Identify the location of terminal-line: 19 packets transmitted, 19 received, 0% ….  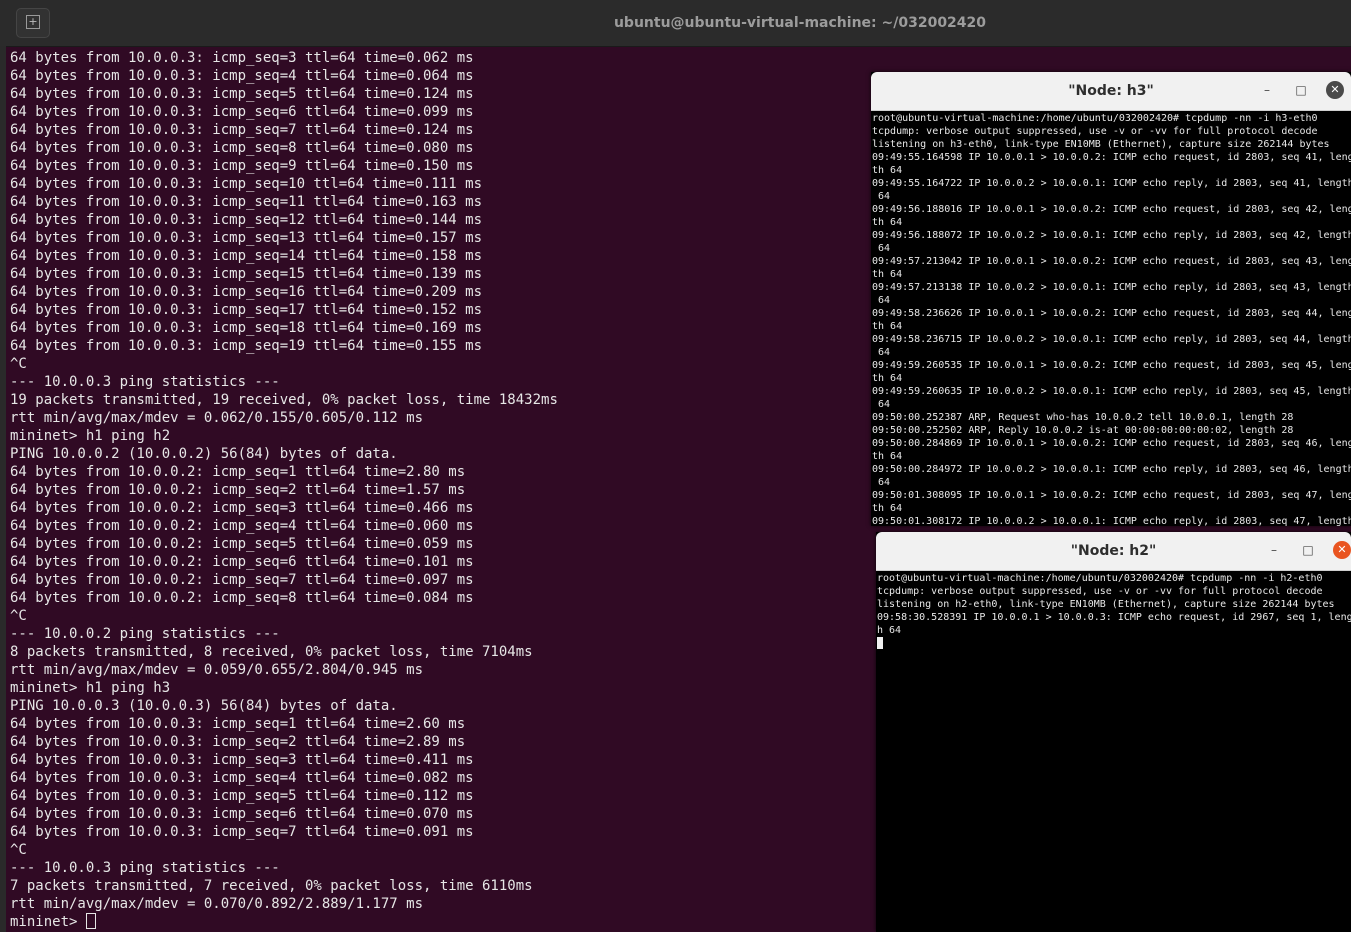
(284, 400).